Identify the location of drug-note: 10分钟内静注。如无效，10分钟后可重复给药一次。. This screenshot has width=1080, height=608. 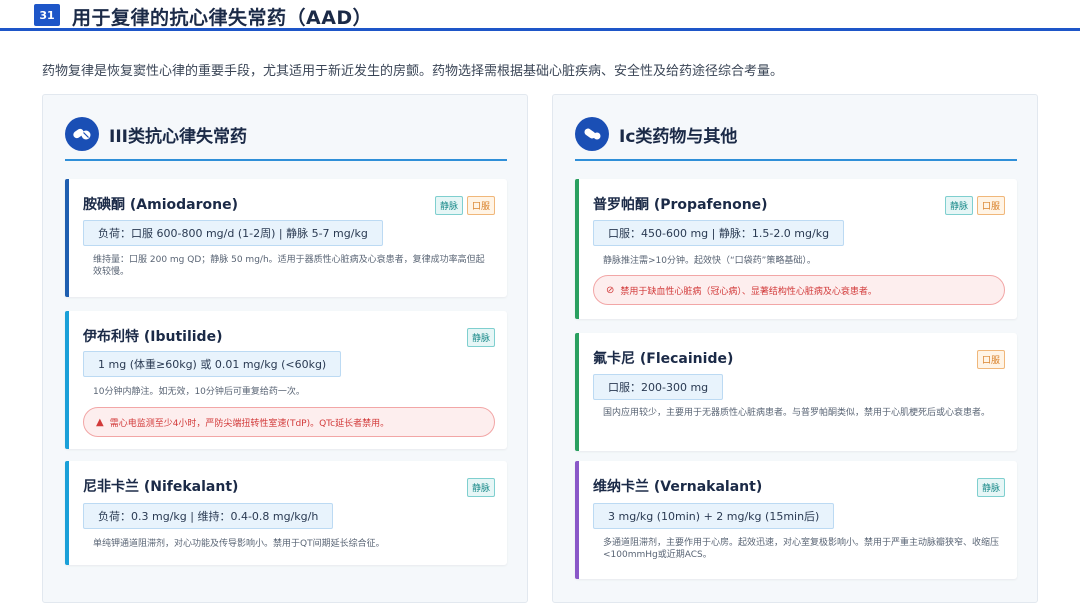
(199, 392).